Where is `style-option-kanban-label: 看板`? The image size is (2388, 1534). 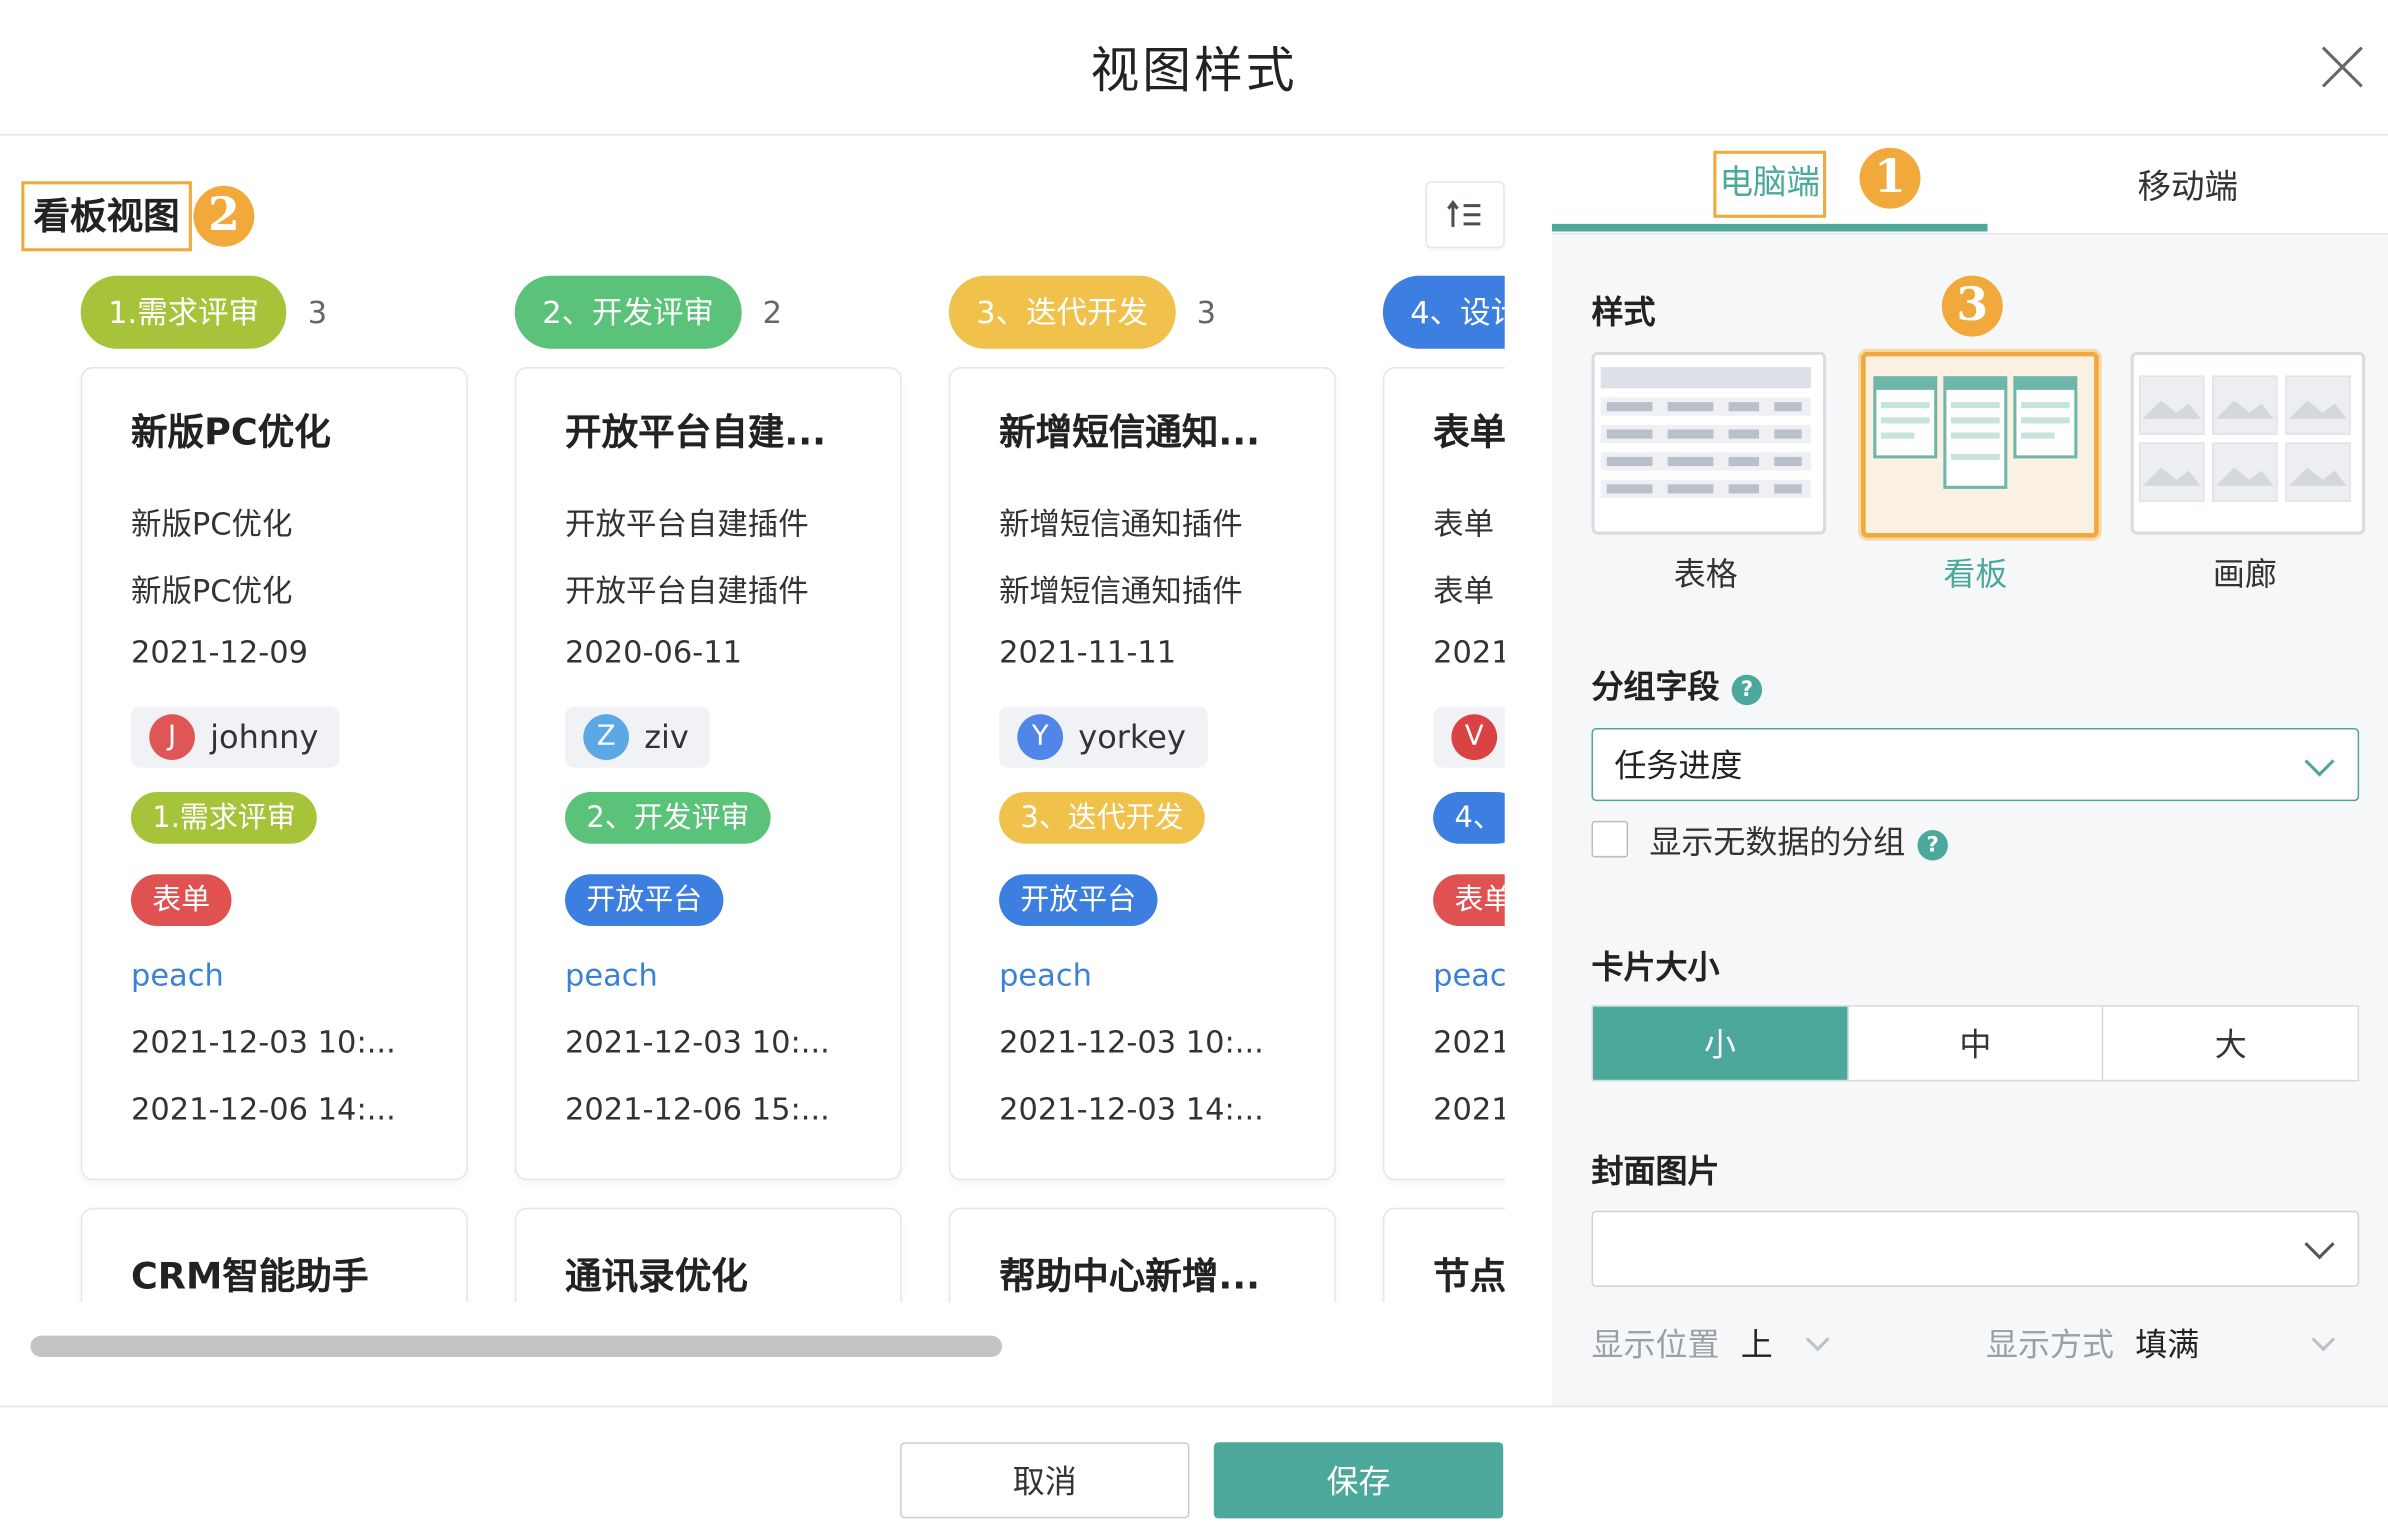 style-option-kanban-label: 看板 is located at coordinates (1975, 574).